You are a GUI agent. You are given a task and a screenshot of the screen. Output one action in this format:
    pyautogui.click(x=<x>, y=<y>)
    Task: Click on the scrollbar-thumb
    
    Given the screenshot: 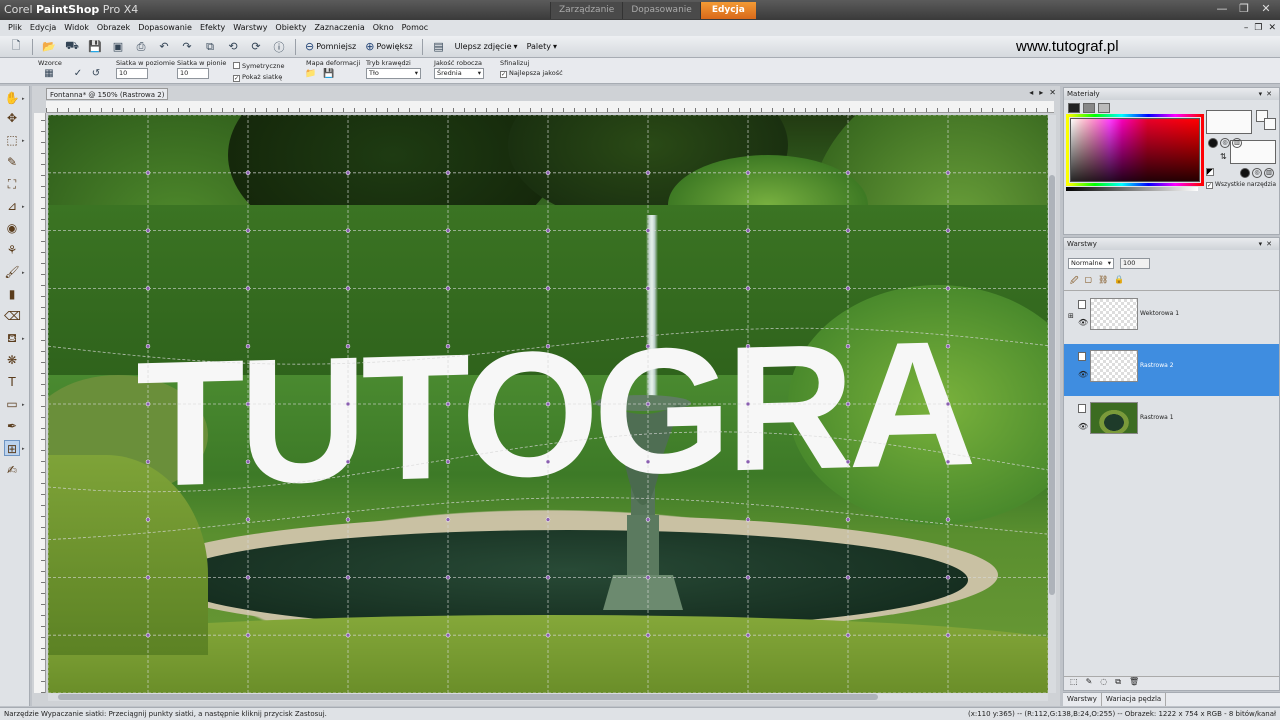 What is the action you would take?
    pyautogui.click(x=468, y=697)
    